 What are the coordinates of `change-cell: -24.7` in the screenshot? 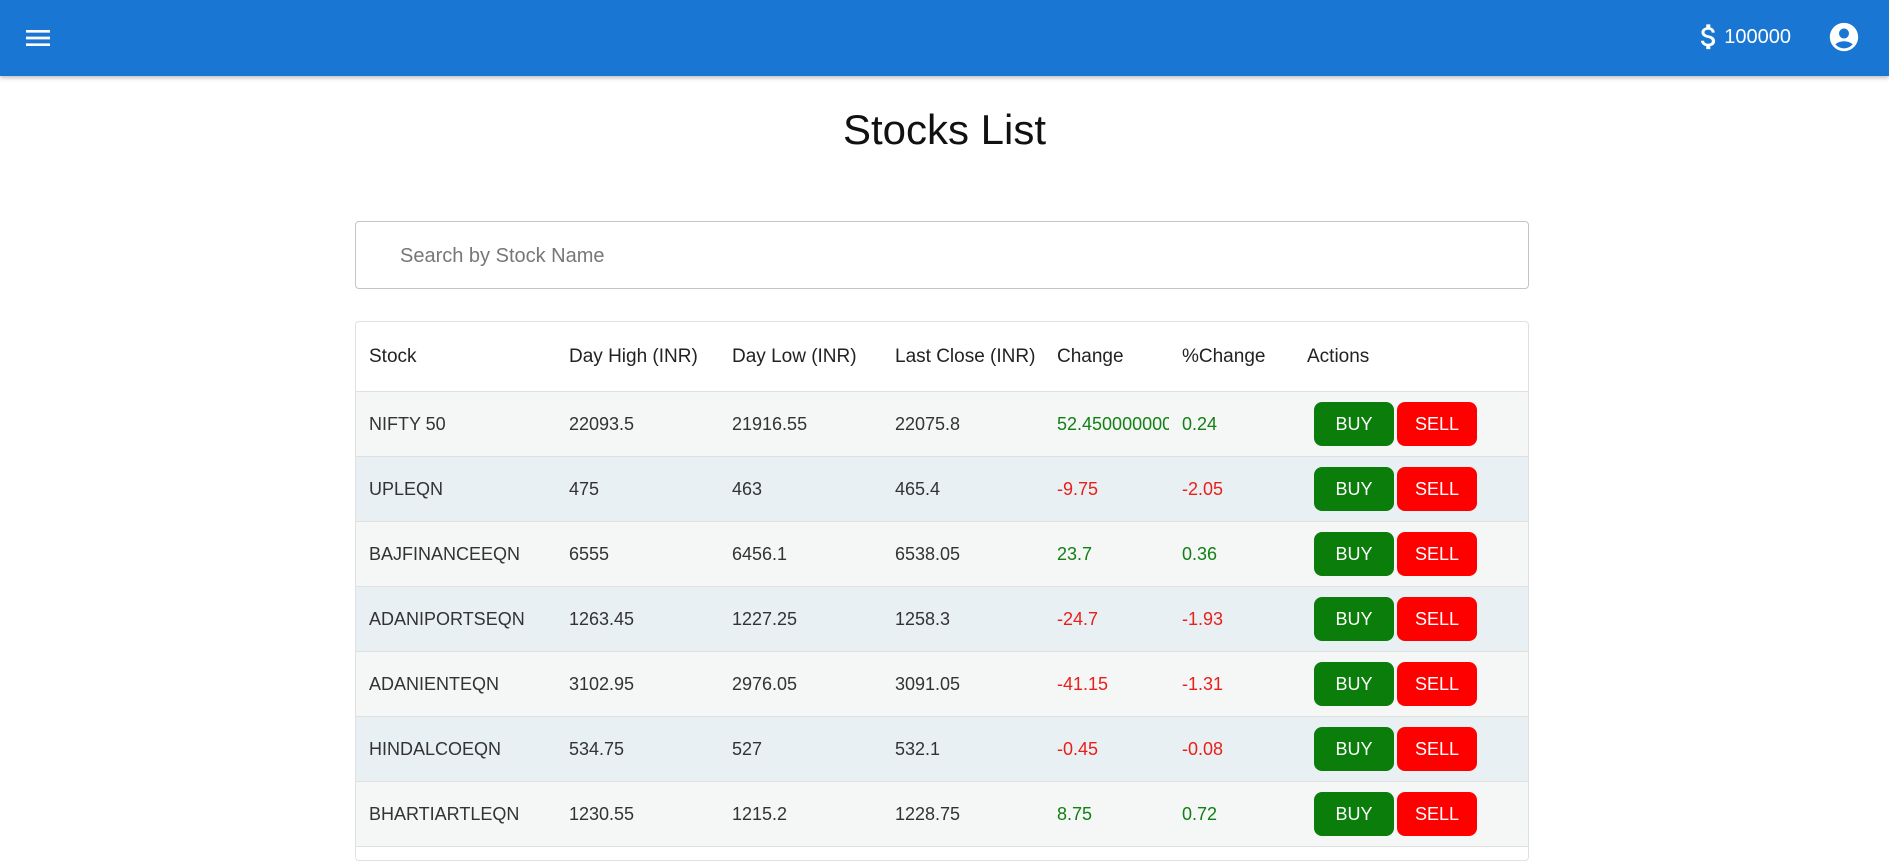 It's located at (1106, 619).